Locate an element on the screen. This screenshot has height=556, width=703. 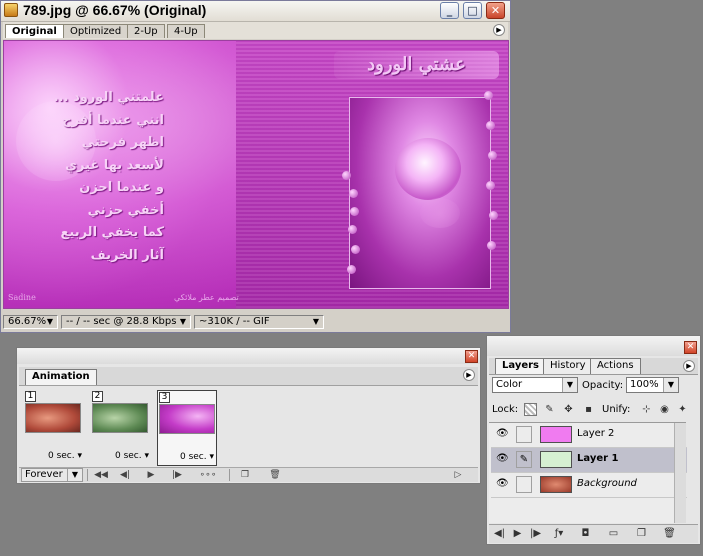
document-title-bar: 789.jpg @ 66.67% (Original) _ □ ✕ is located at coordinates (255, 11).